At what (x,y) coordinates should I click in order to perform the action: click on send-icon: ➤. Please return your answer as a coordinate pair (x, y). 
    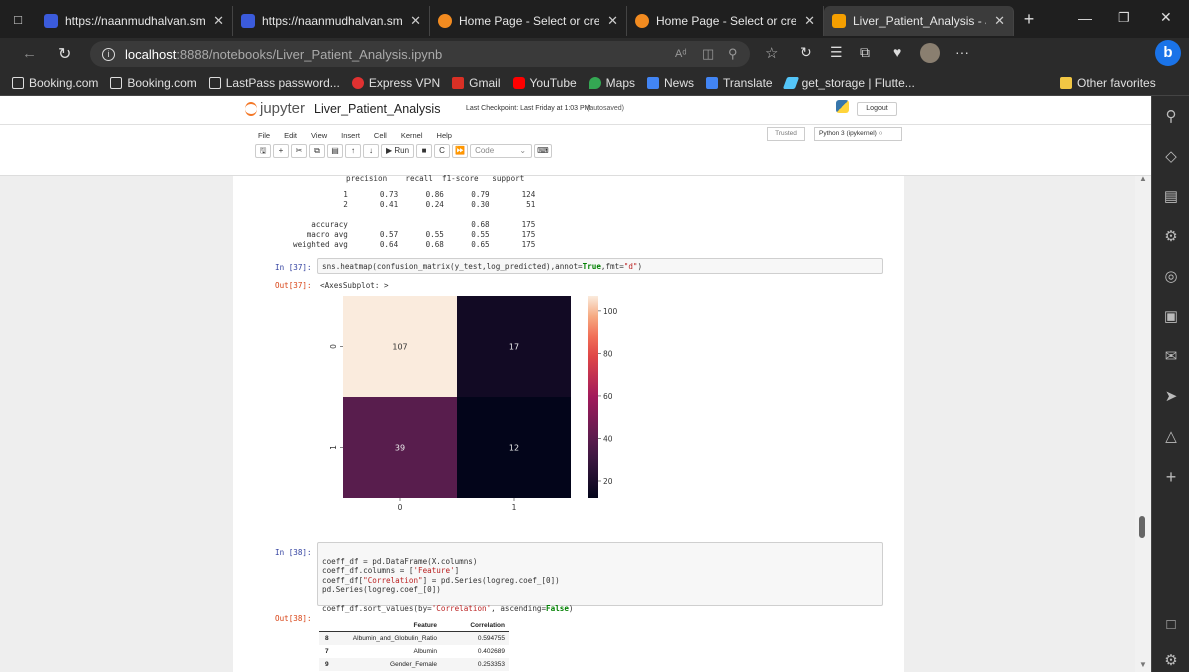
    Looking at the image, I should click on (1171, 397).